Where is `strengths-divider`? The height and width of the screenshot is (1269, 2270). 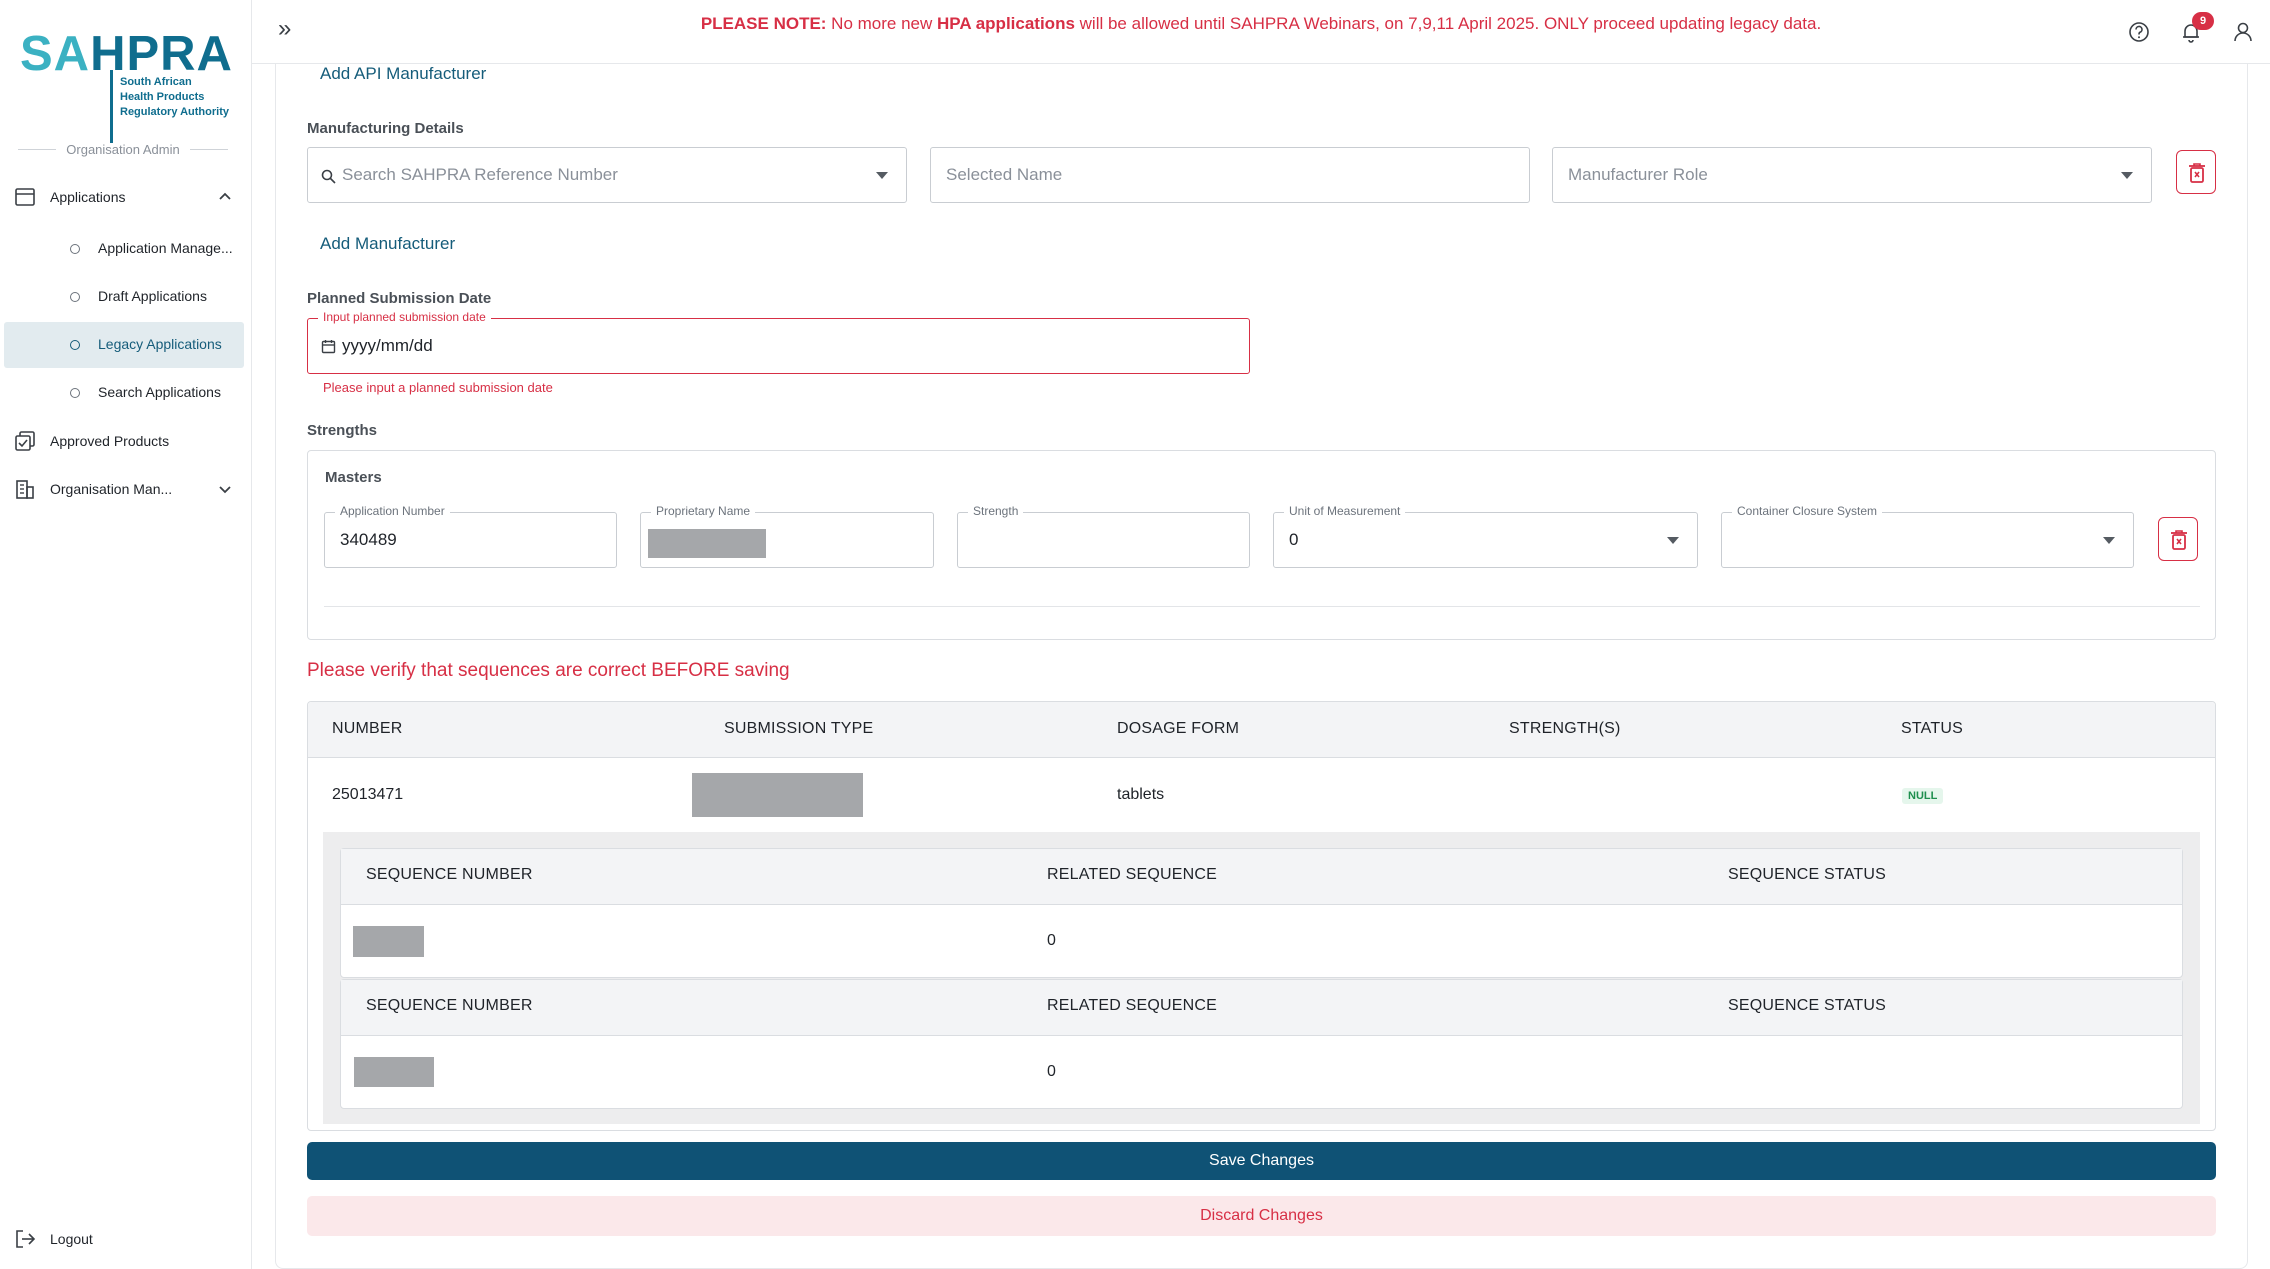
strengths-divider is located at coordinates (1262, 606).